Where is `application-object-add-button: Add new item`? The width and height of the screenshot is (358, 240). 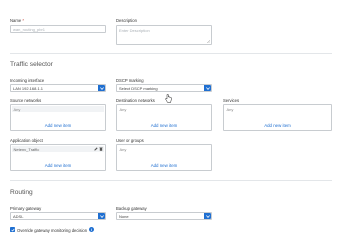
application-object-add-button: Add new item is located at coordinates (58, 165).